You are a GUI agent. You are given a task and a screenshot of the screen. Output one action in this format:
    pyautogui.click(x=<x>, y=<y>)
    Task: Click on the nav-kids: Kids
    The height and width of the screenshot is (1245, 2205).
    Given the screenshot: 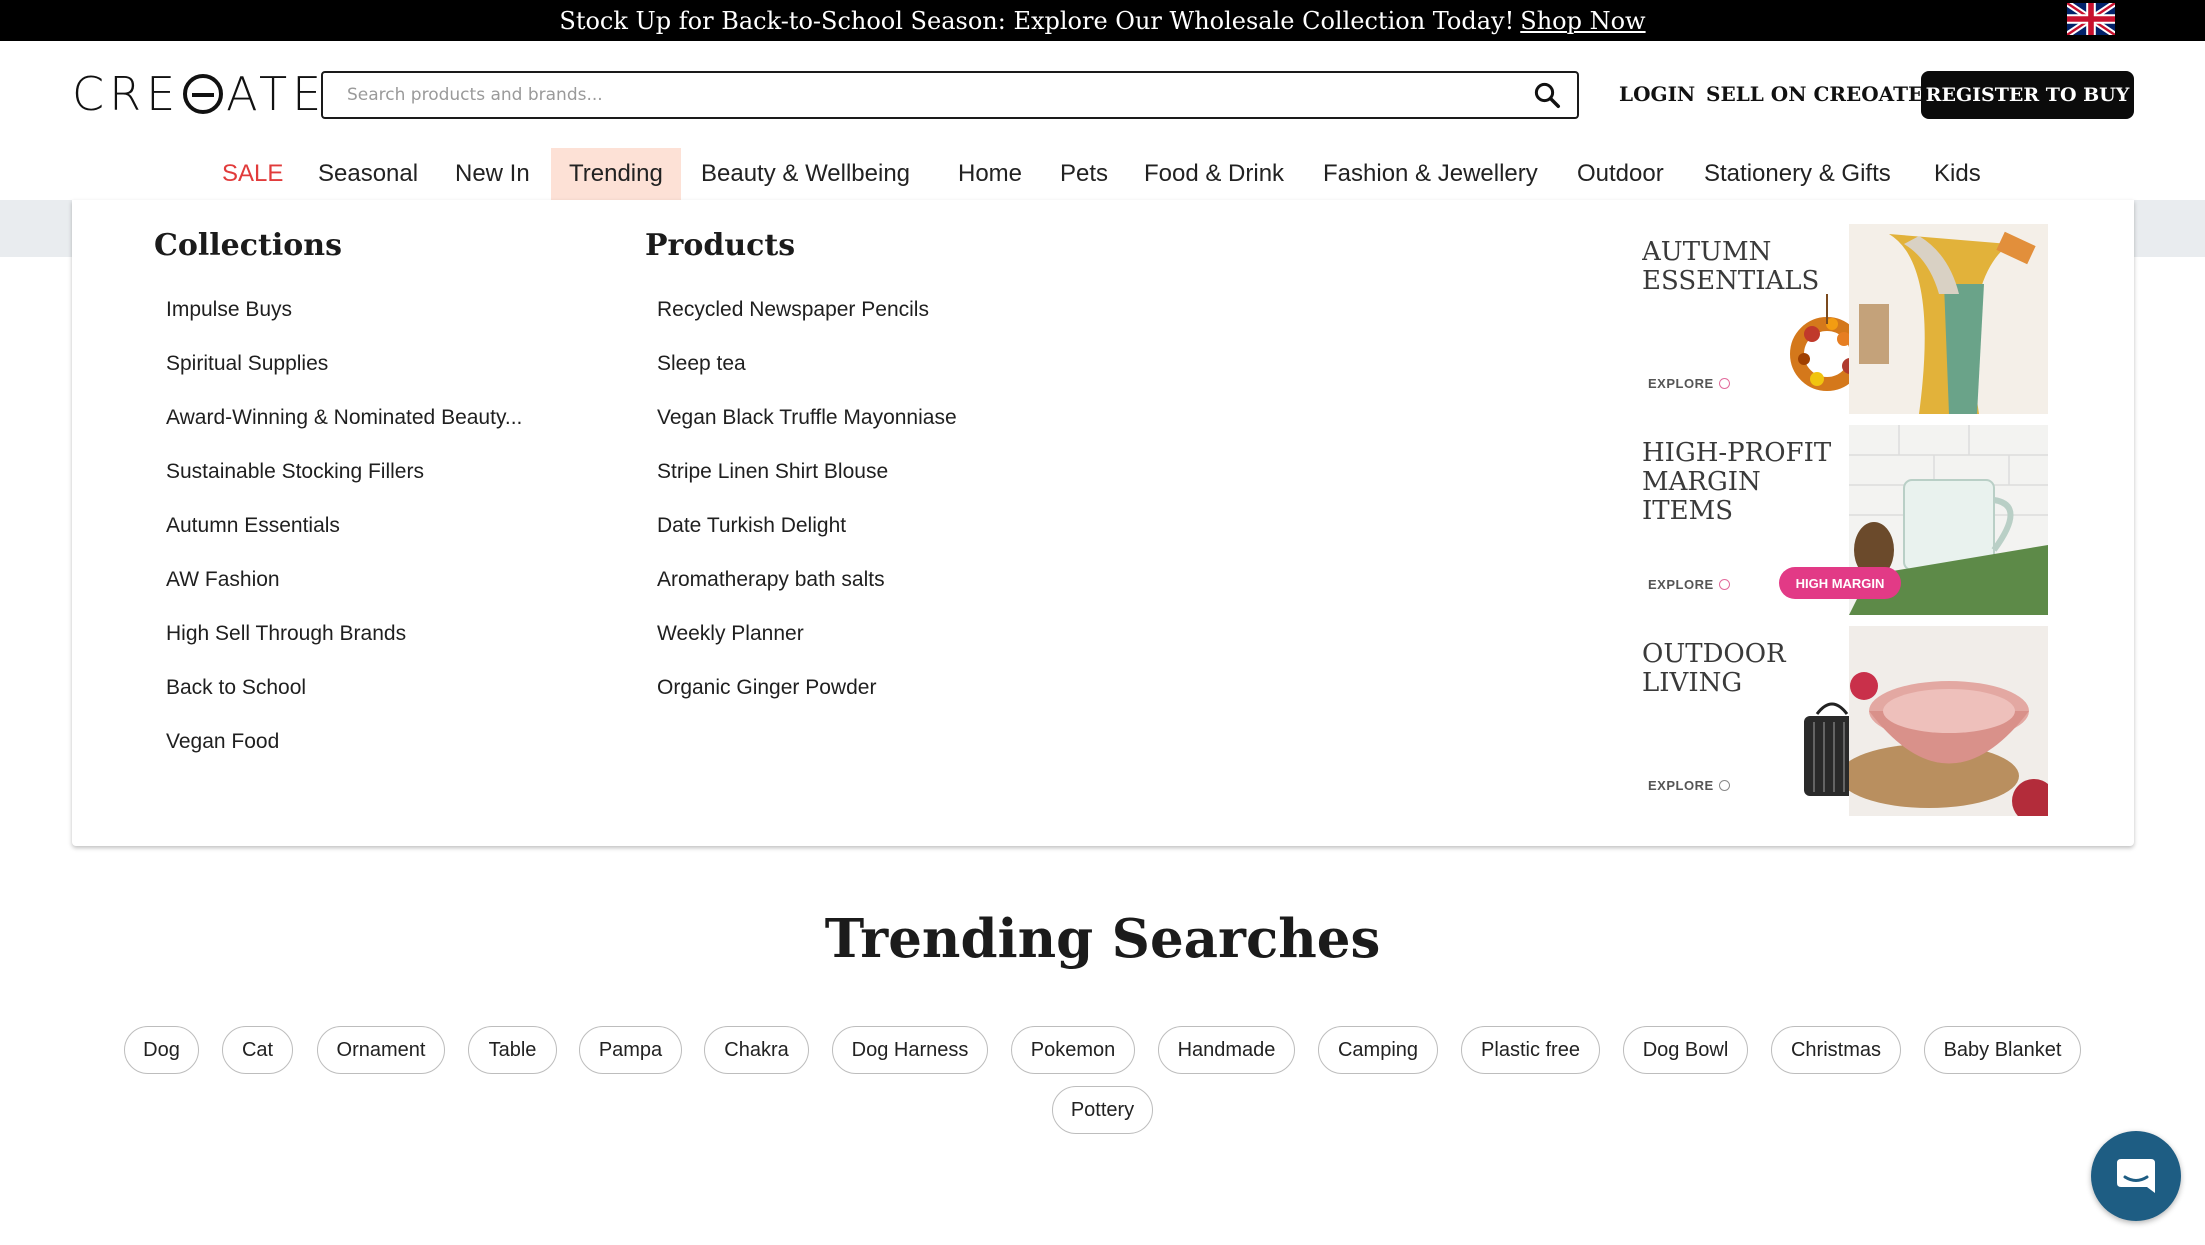 What is the action you would take?
    pyautogui.click(x=1957, y=174)
    